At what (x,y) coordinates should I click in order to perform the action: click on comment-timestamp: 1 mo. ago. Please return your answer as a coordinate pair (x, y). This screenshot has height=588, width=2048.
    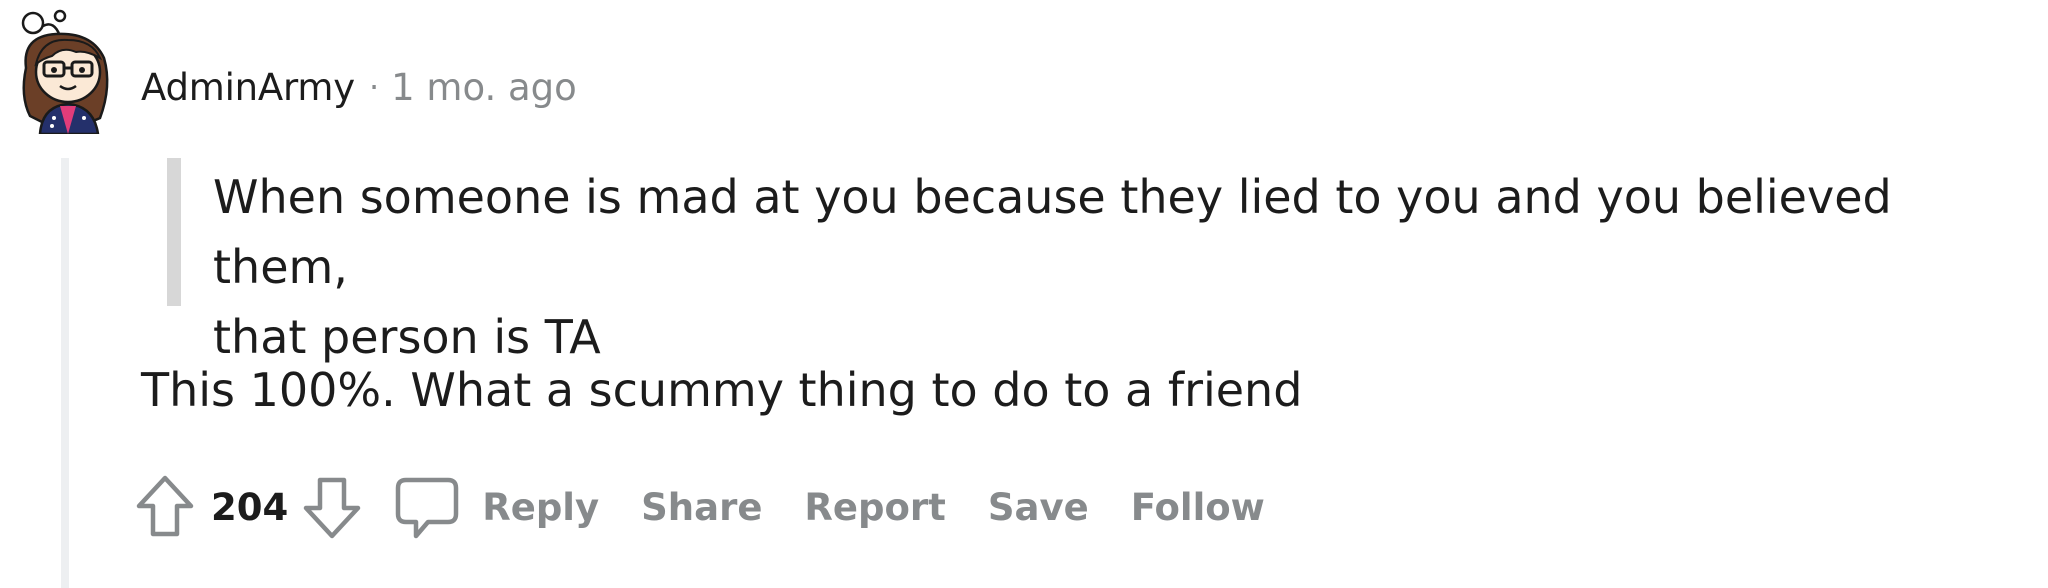
    Looking at the image, I should click on (484, 87).